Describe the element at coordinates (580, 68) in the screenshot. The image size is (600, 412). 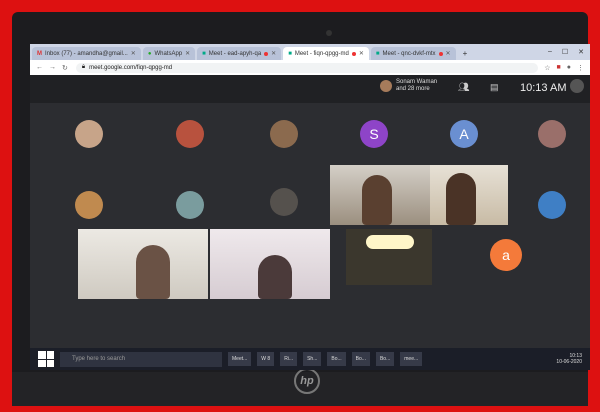
I see `menu-icon: ⋮` at that location.